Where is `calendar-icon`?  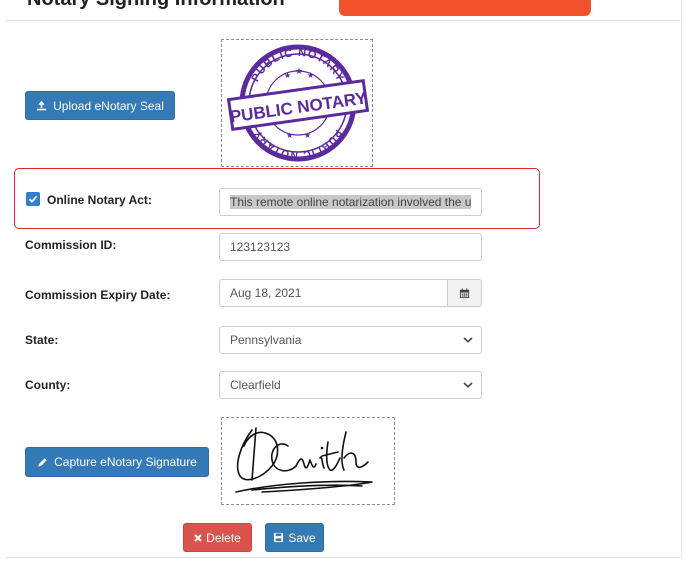
calendar-icon is located at coordinates (464, 292).